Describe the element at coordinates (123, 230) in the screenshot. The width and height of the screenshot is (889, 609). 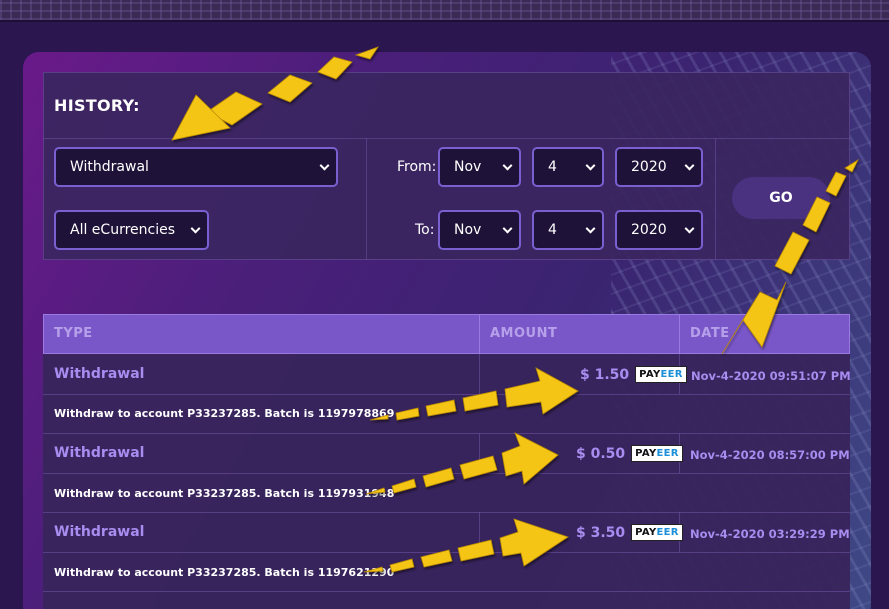
I see `currency-select-value: All eCurrencies` at that location.